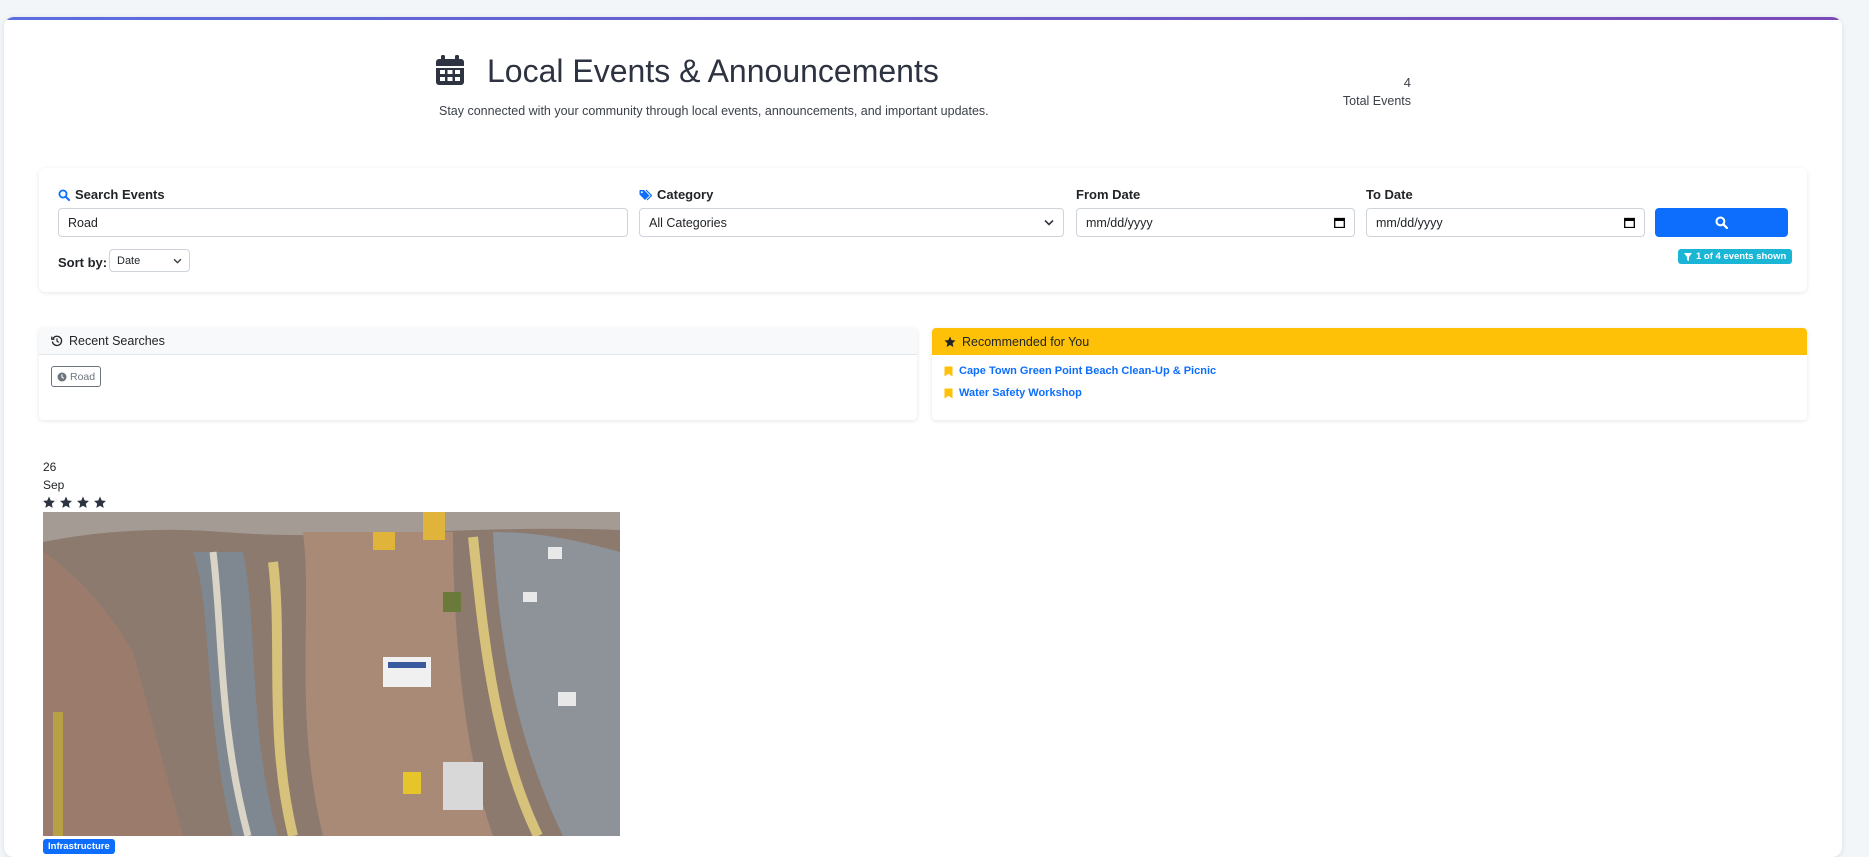  What do you see at coordinates (83, 222) in the screenshot?
I see `search-input-value: Road` at bounding box center [83, 222].